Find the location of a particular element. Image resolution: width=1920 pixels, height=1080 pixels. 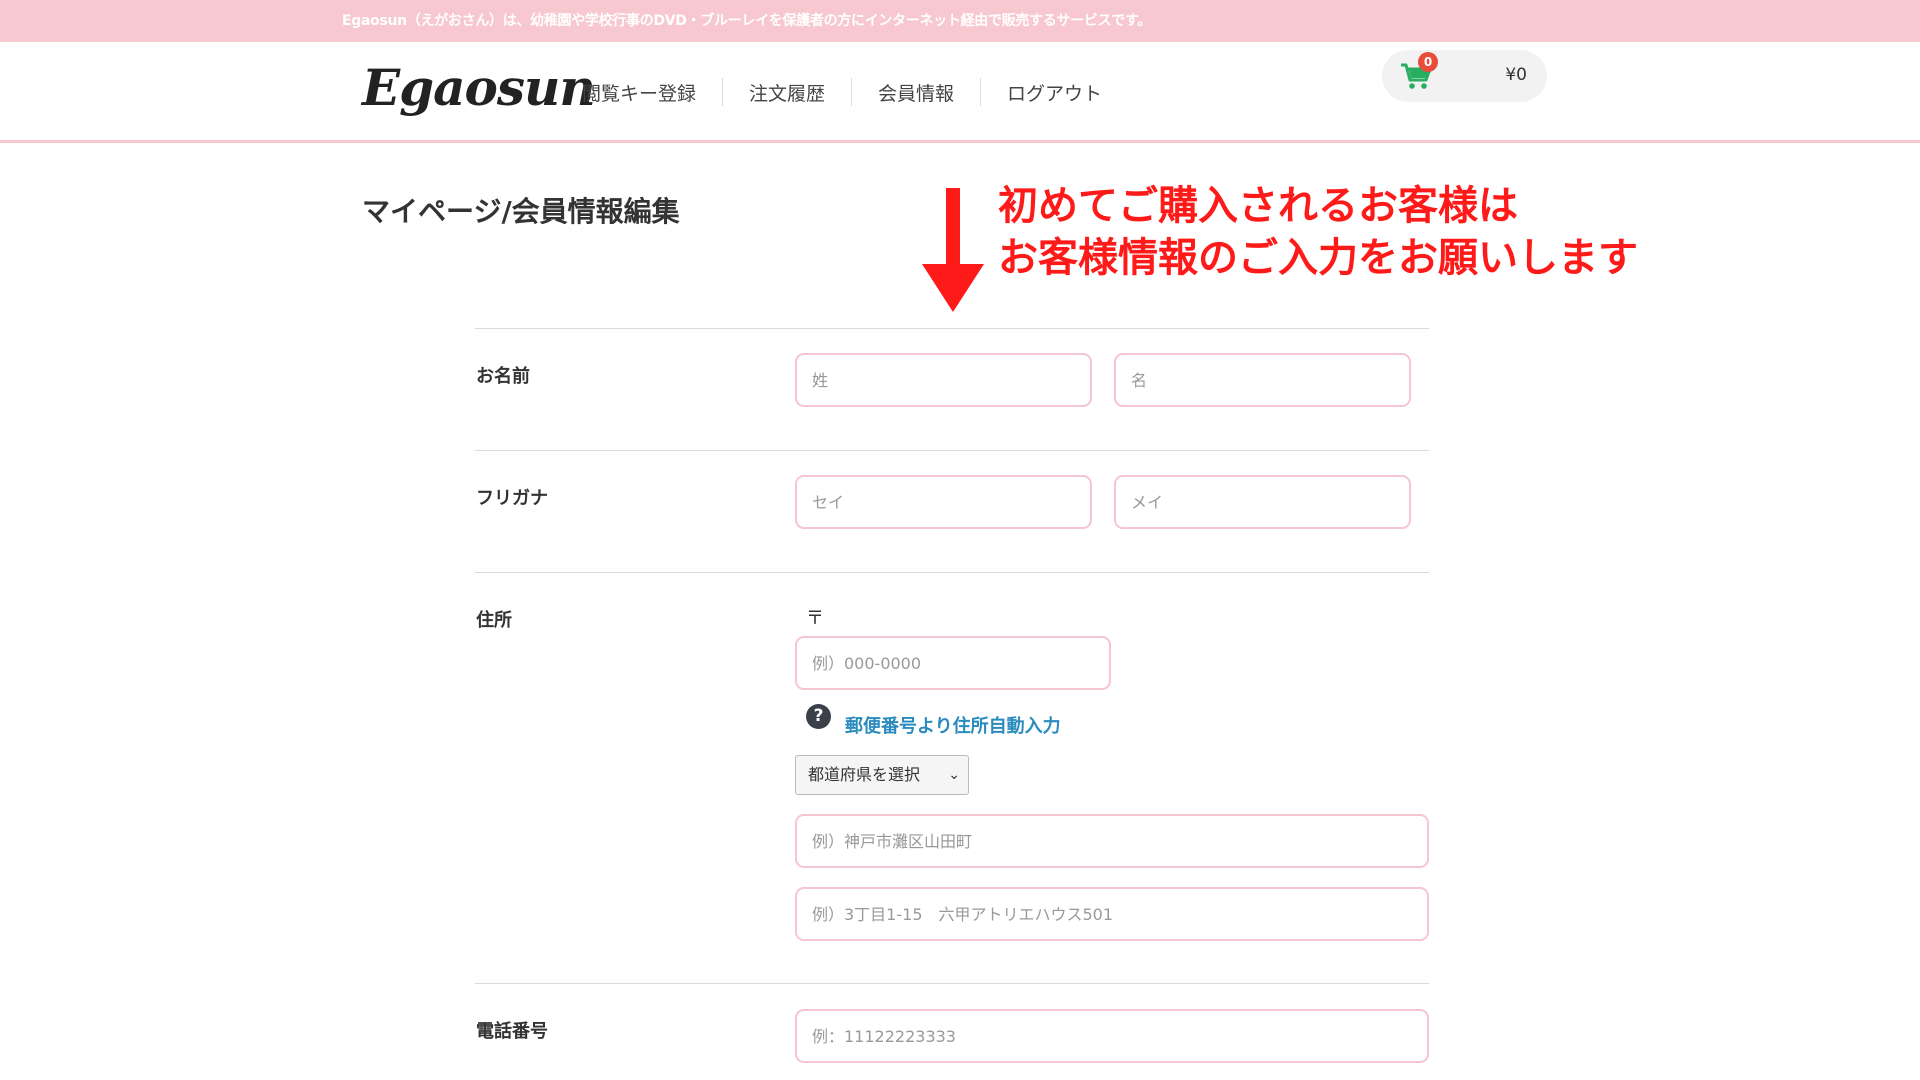

last-name-input is located at coordinates (943, 380).